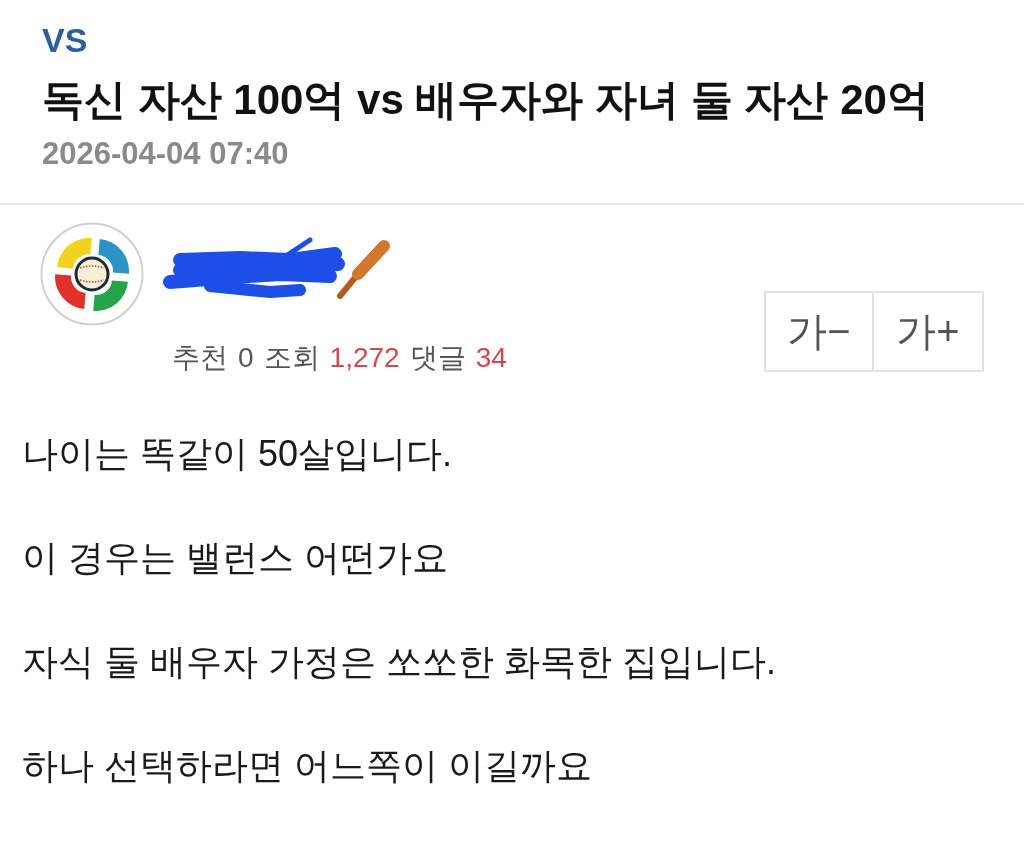  I want to click on stat-value: 0, so click(246, 358).